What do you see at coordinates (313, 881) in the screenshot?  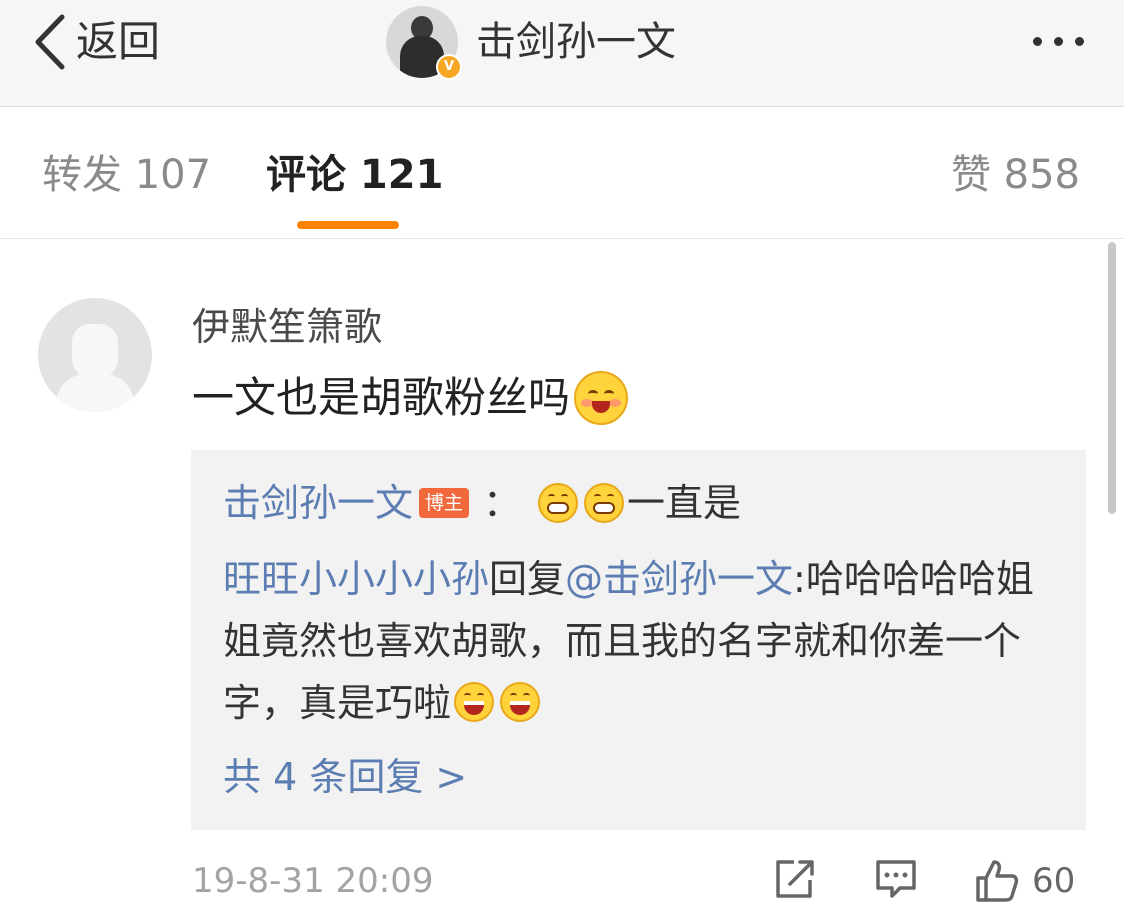 I see `comment-timestamp: 19-8-31 20:09` at bounding box center [313, 881].